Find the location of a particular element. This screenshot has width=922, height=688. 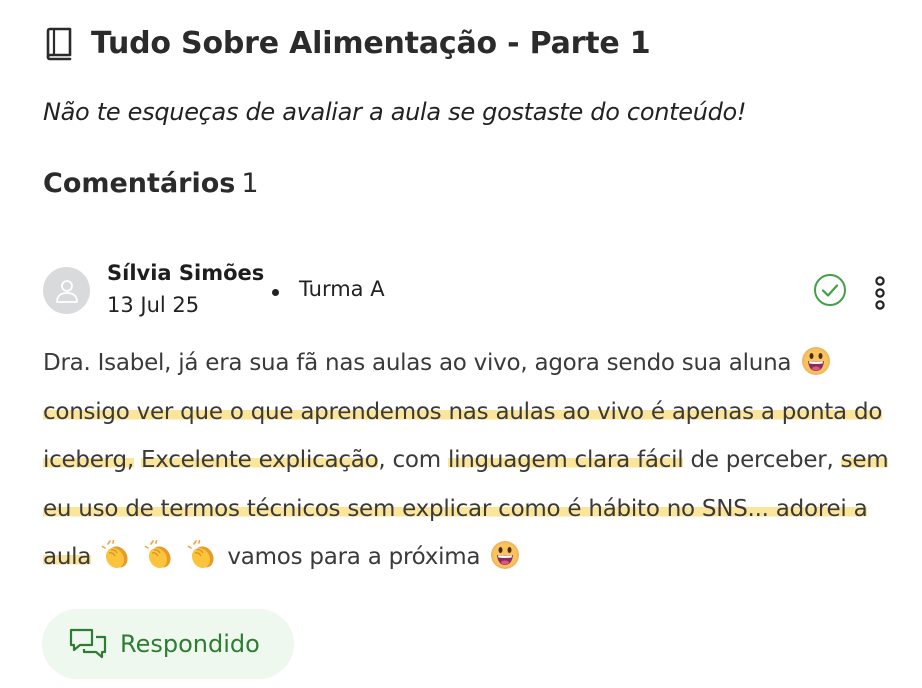

comment-date: 13 Jul 25 is located at coordinates (153, 305).